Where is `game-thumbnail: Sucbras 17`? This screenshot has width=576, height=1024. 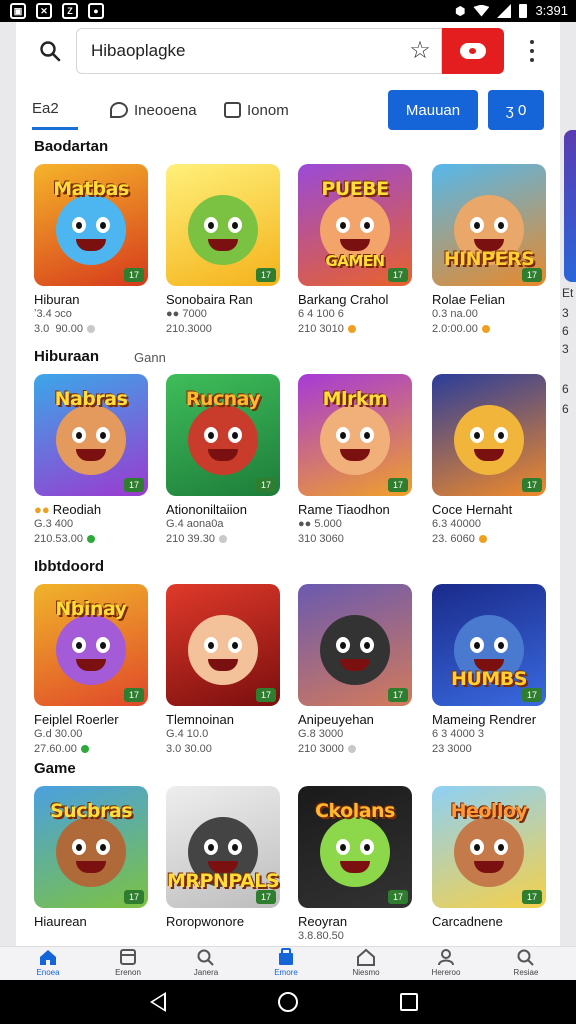 game-thumbnail: Sucbras 17 is located at coordinates (91, 847).